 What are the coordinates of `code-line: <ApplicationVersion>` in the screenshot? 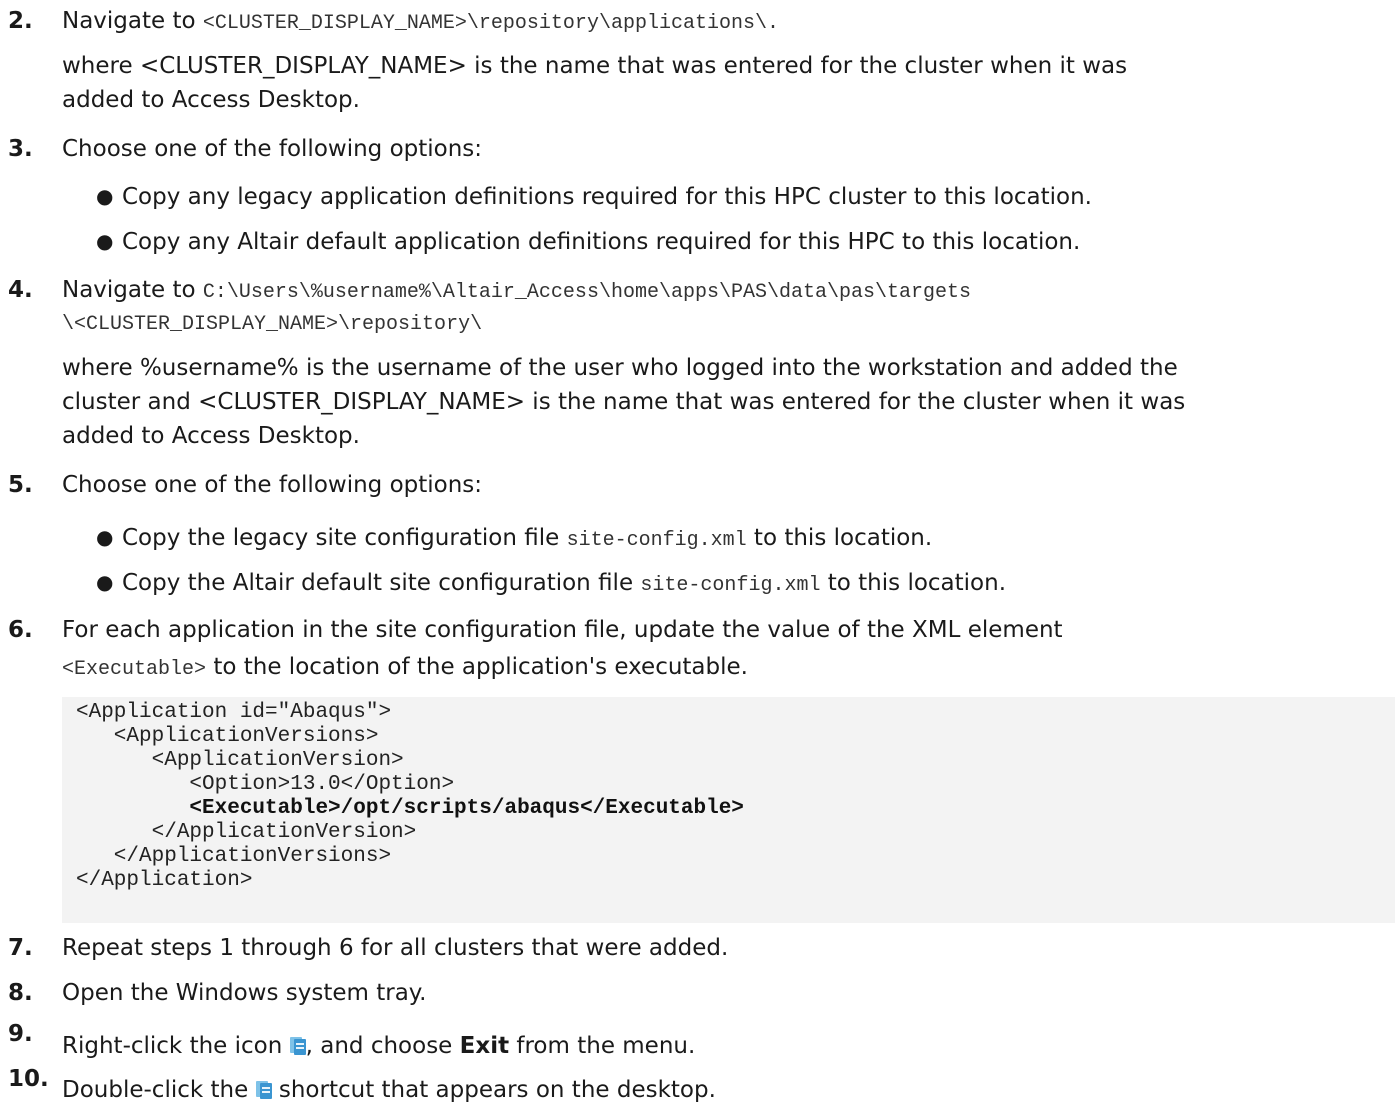 It's located at (240, 760).